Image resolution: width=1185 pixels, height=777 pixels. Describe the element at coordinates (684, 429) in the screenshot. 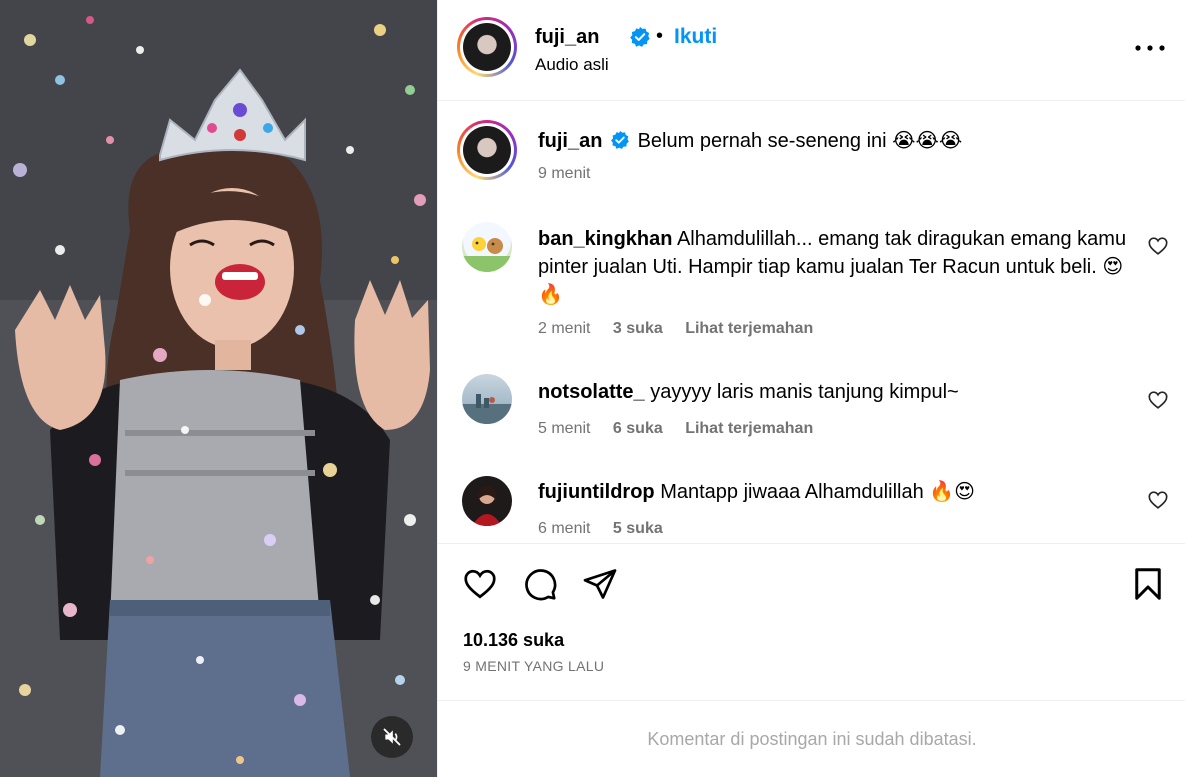

I see `comment-meta: 5 menit 6 suka Lihat terjemahan` at that location.